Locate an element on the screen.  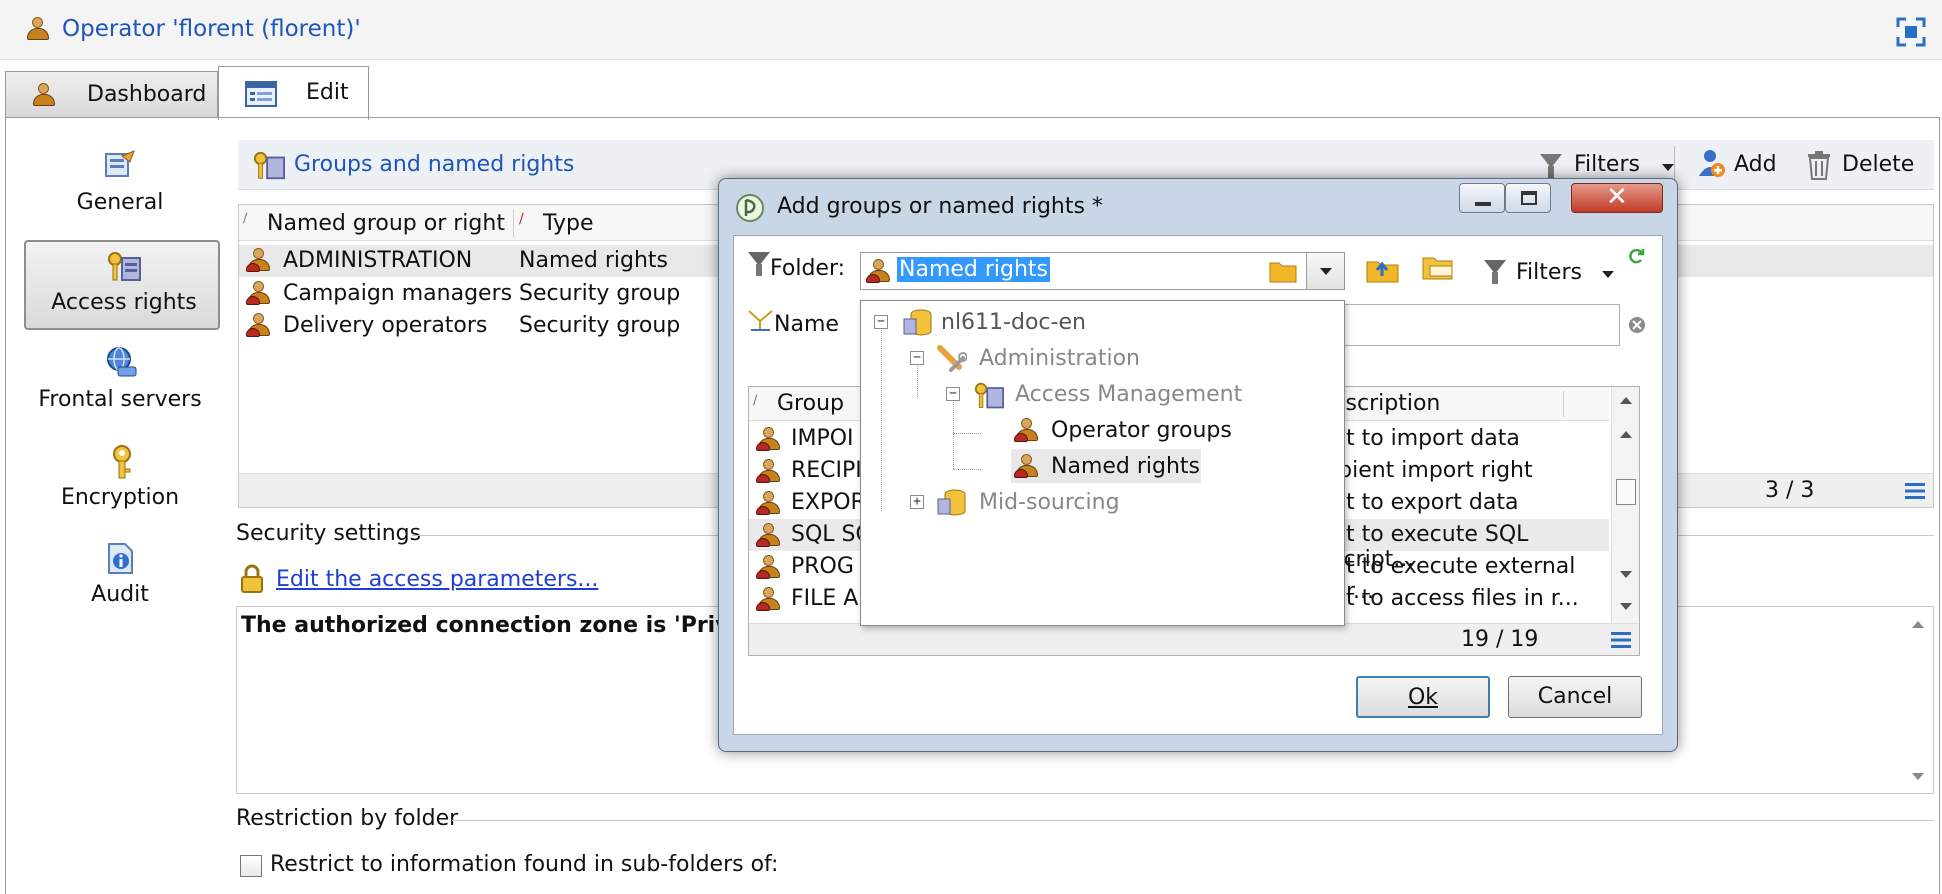
ok-button: Ok is located at coordinates (1423, 697).